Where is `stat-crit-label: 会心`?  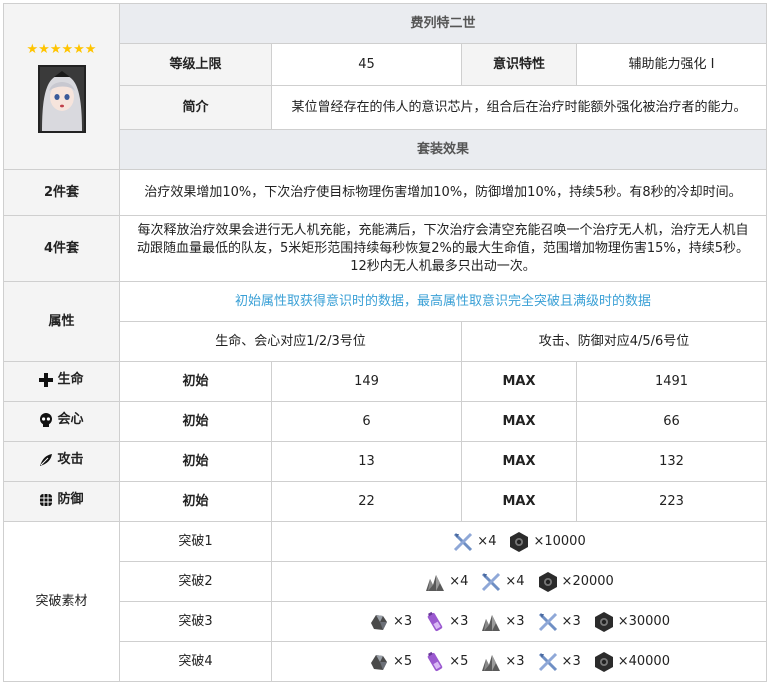
stat-crit-label: 会心 is located at coordinates (61, 421).